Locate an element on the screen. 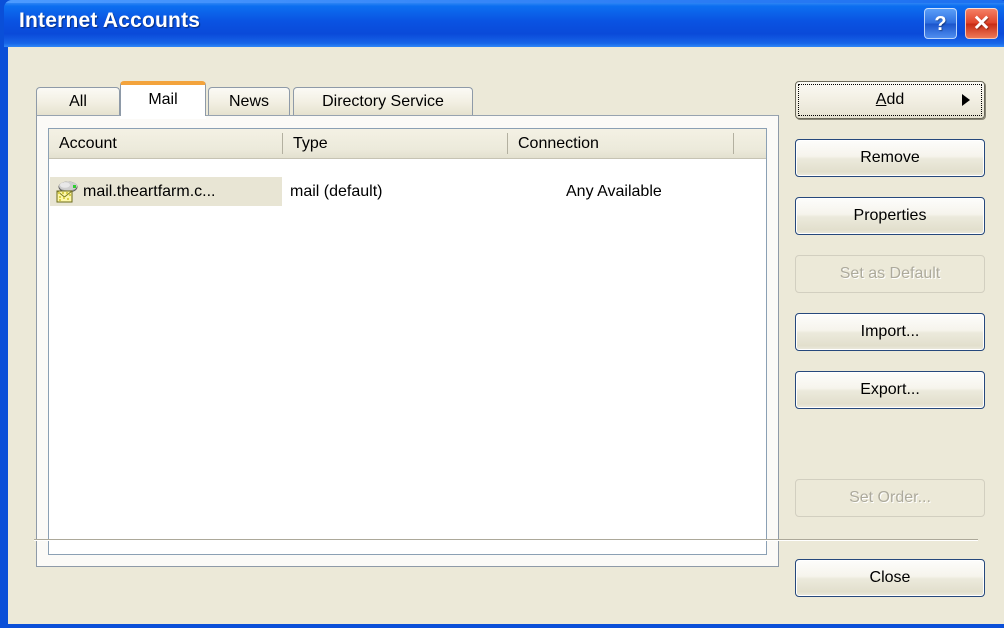 The width and height of the screenshot is (1004, 628). properties-button: Properties is located at coordinates (890, 216).